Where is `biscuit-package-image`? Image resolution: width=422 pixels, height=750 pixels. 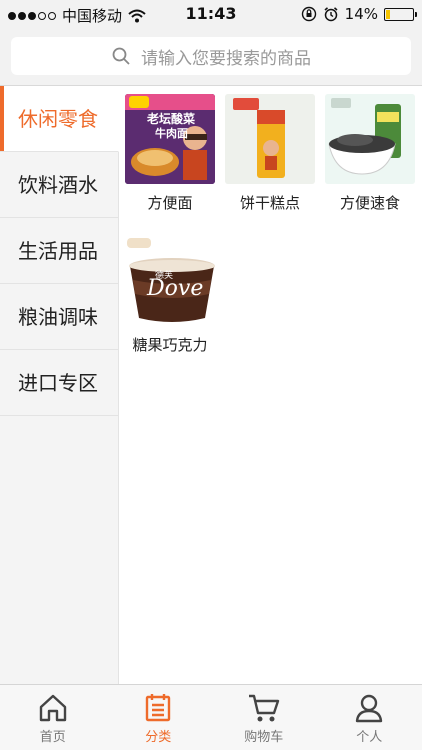
biscuit-package-image is located at coordinates (270, 139).